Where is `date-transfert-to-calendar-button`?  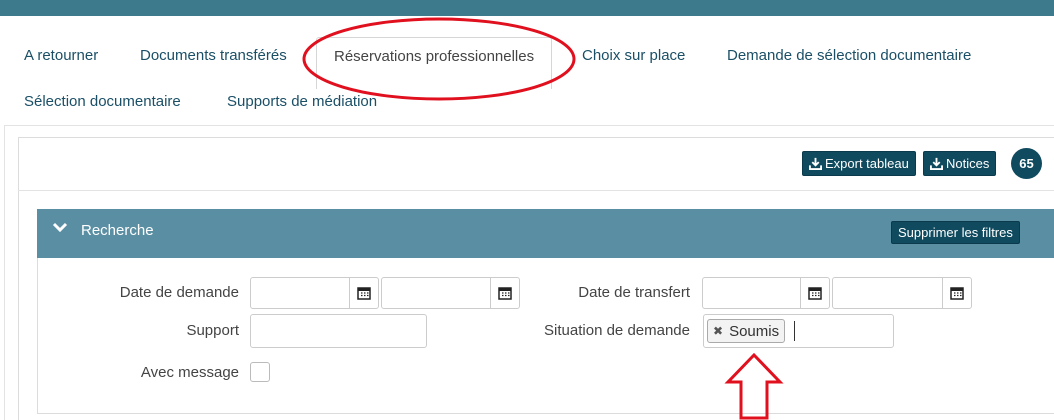
date-transfert-to-calendar-button is located at coordinates (957, 293).